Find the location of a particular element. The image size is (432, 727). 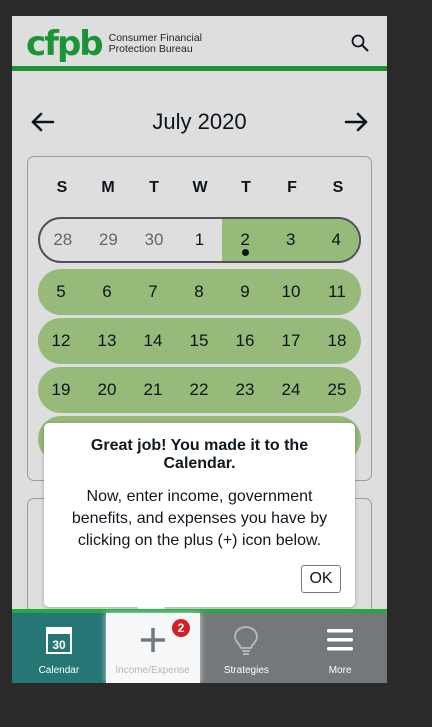

nav-label: Income/Expense is located at coordinates (152, 670).